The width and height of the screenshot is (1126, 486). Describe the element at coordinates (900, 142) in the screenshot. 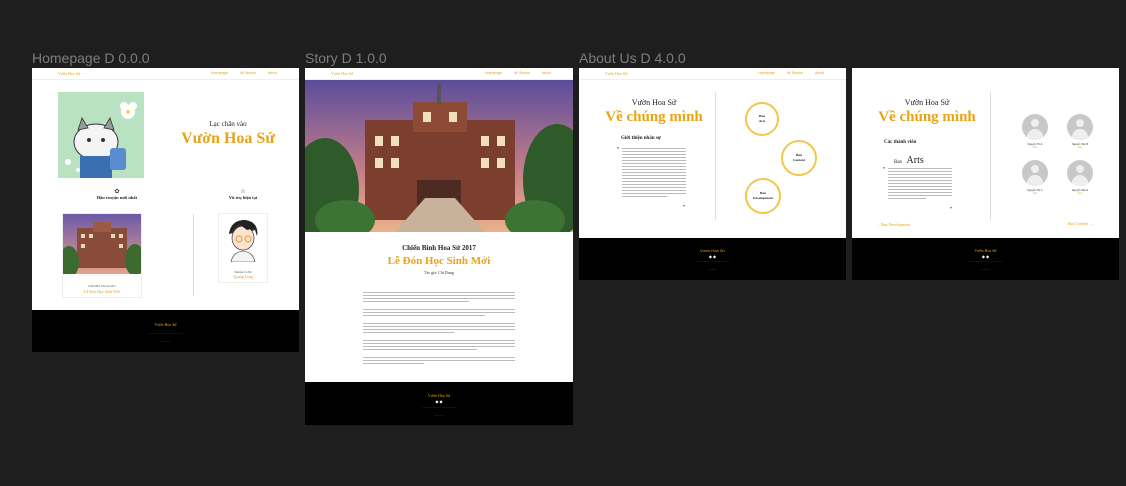

I see `members-heading: Các thành viên` at that location.